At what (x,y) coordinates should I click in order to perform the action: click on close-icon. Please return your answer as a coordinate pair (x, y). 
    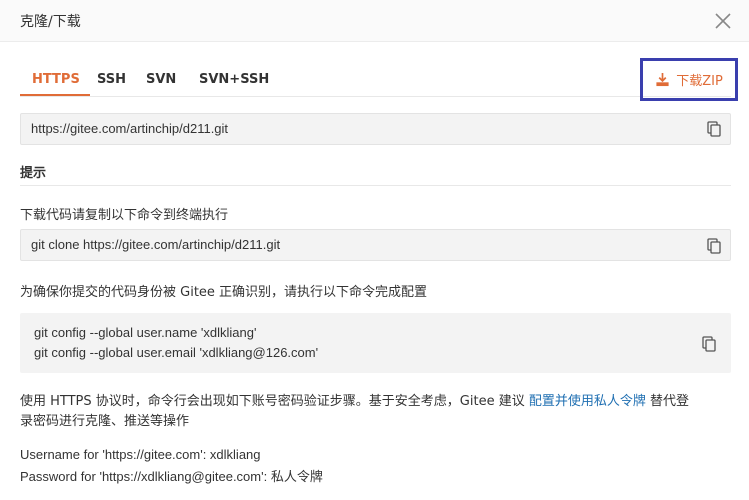
    Looking at the image, I should click on (723, 21).